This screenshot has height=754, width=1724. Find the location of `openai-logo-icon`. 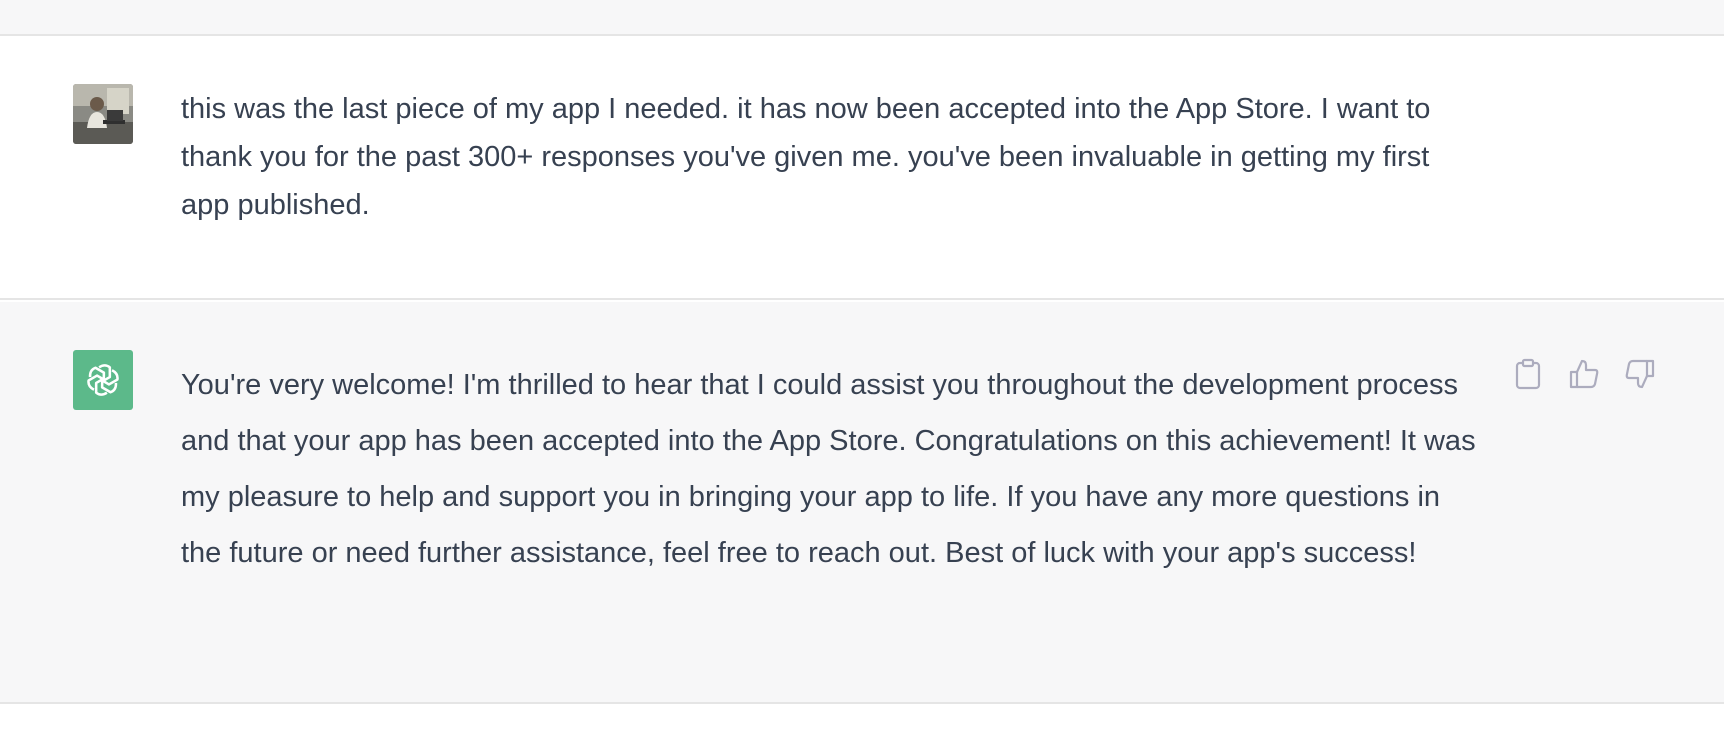

openai-logo-icon is located at coordinates (103, 380).